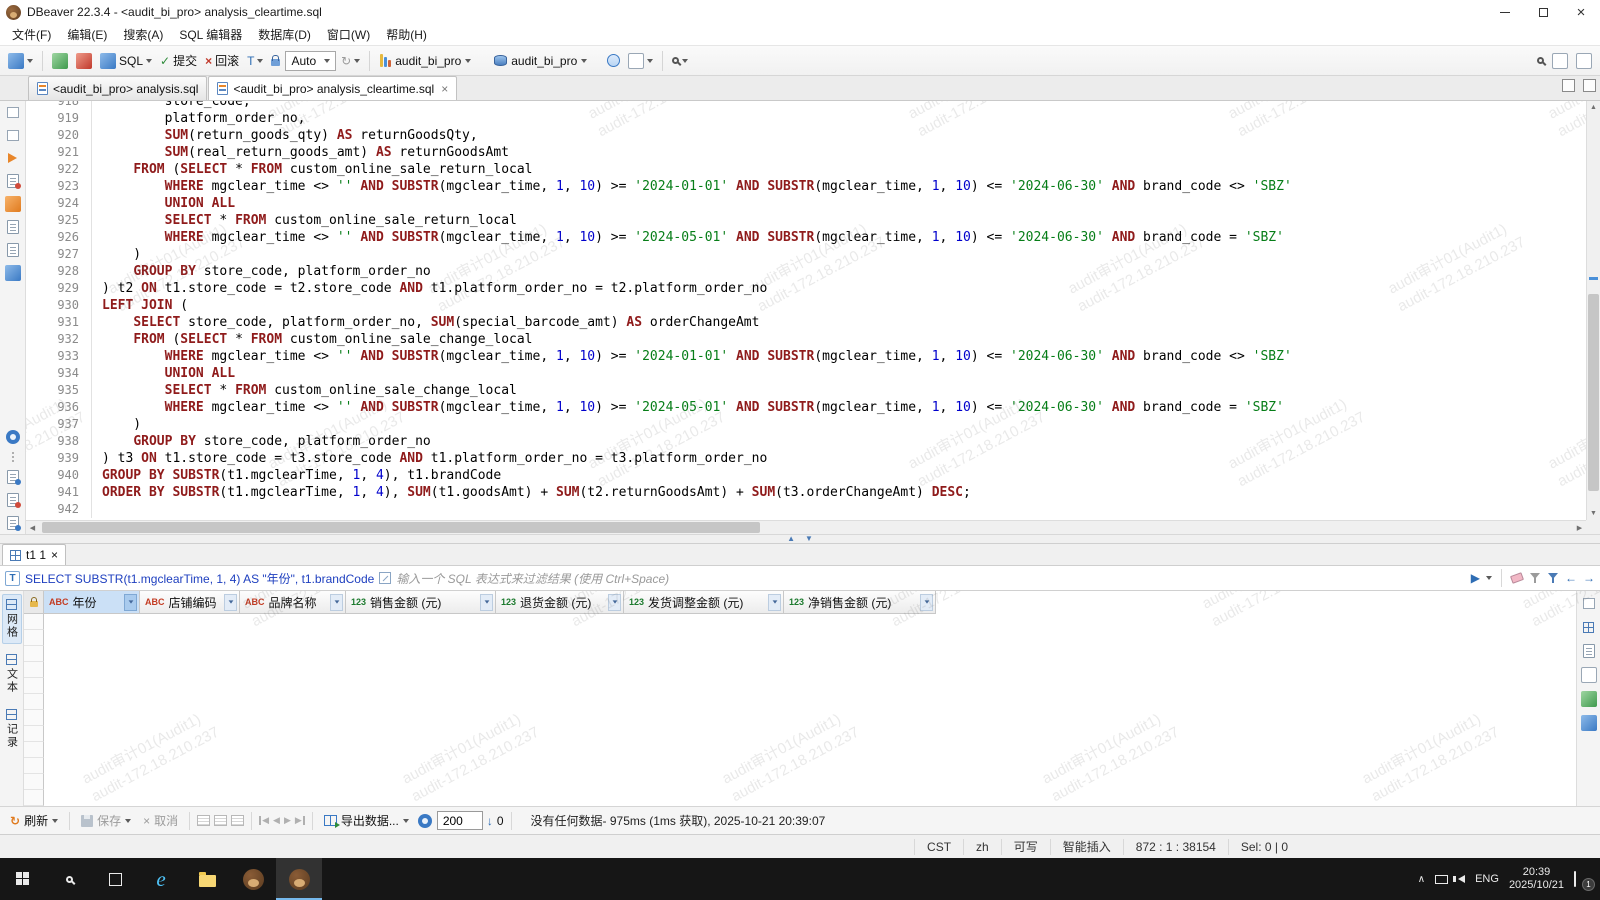 This screenshot has height=900, width=1600. Describe the element at coordinates (1589, 603) in the screenshot. I see `maximize-results-button` at that location.